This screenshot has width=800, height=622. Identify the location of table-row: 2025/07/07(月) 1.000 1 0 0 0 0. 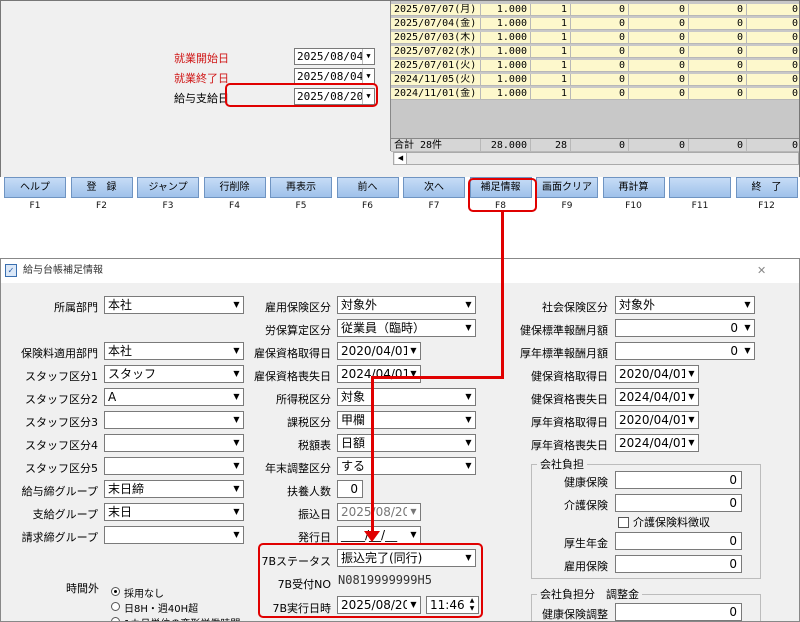
(595, 10).